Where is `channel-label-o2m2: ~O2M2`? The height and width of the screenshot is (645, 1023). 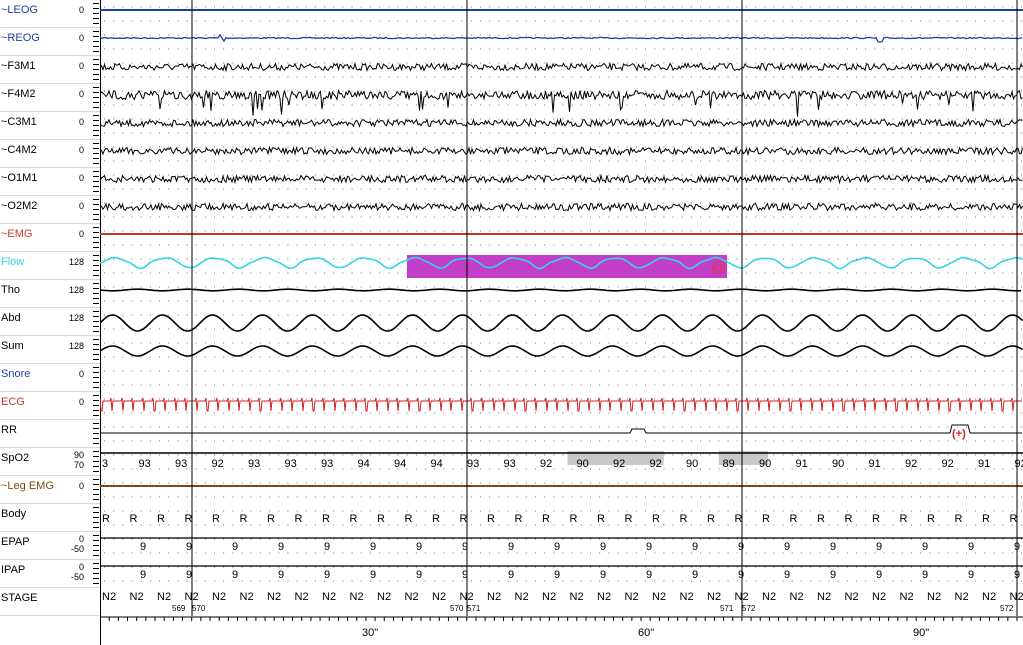
channel-label-o2m2: ~O2M2 is located at coordinates (19, 206).